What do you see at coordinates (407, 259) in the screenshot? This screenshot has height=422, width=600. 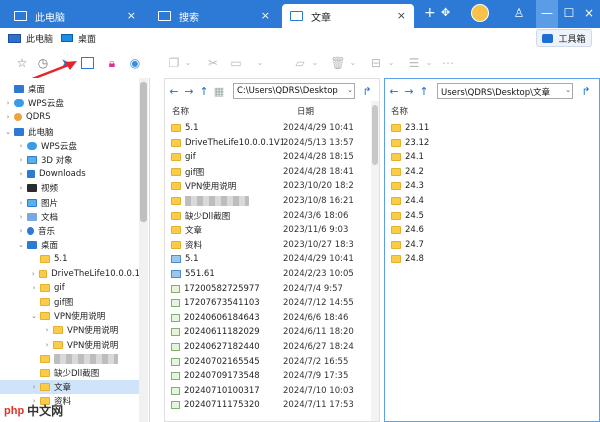 I see `file-row: 24.8` at bounding box center [407, 259].